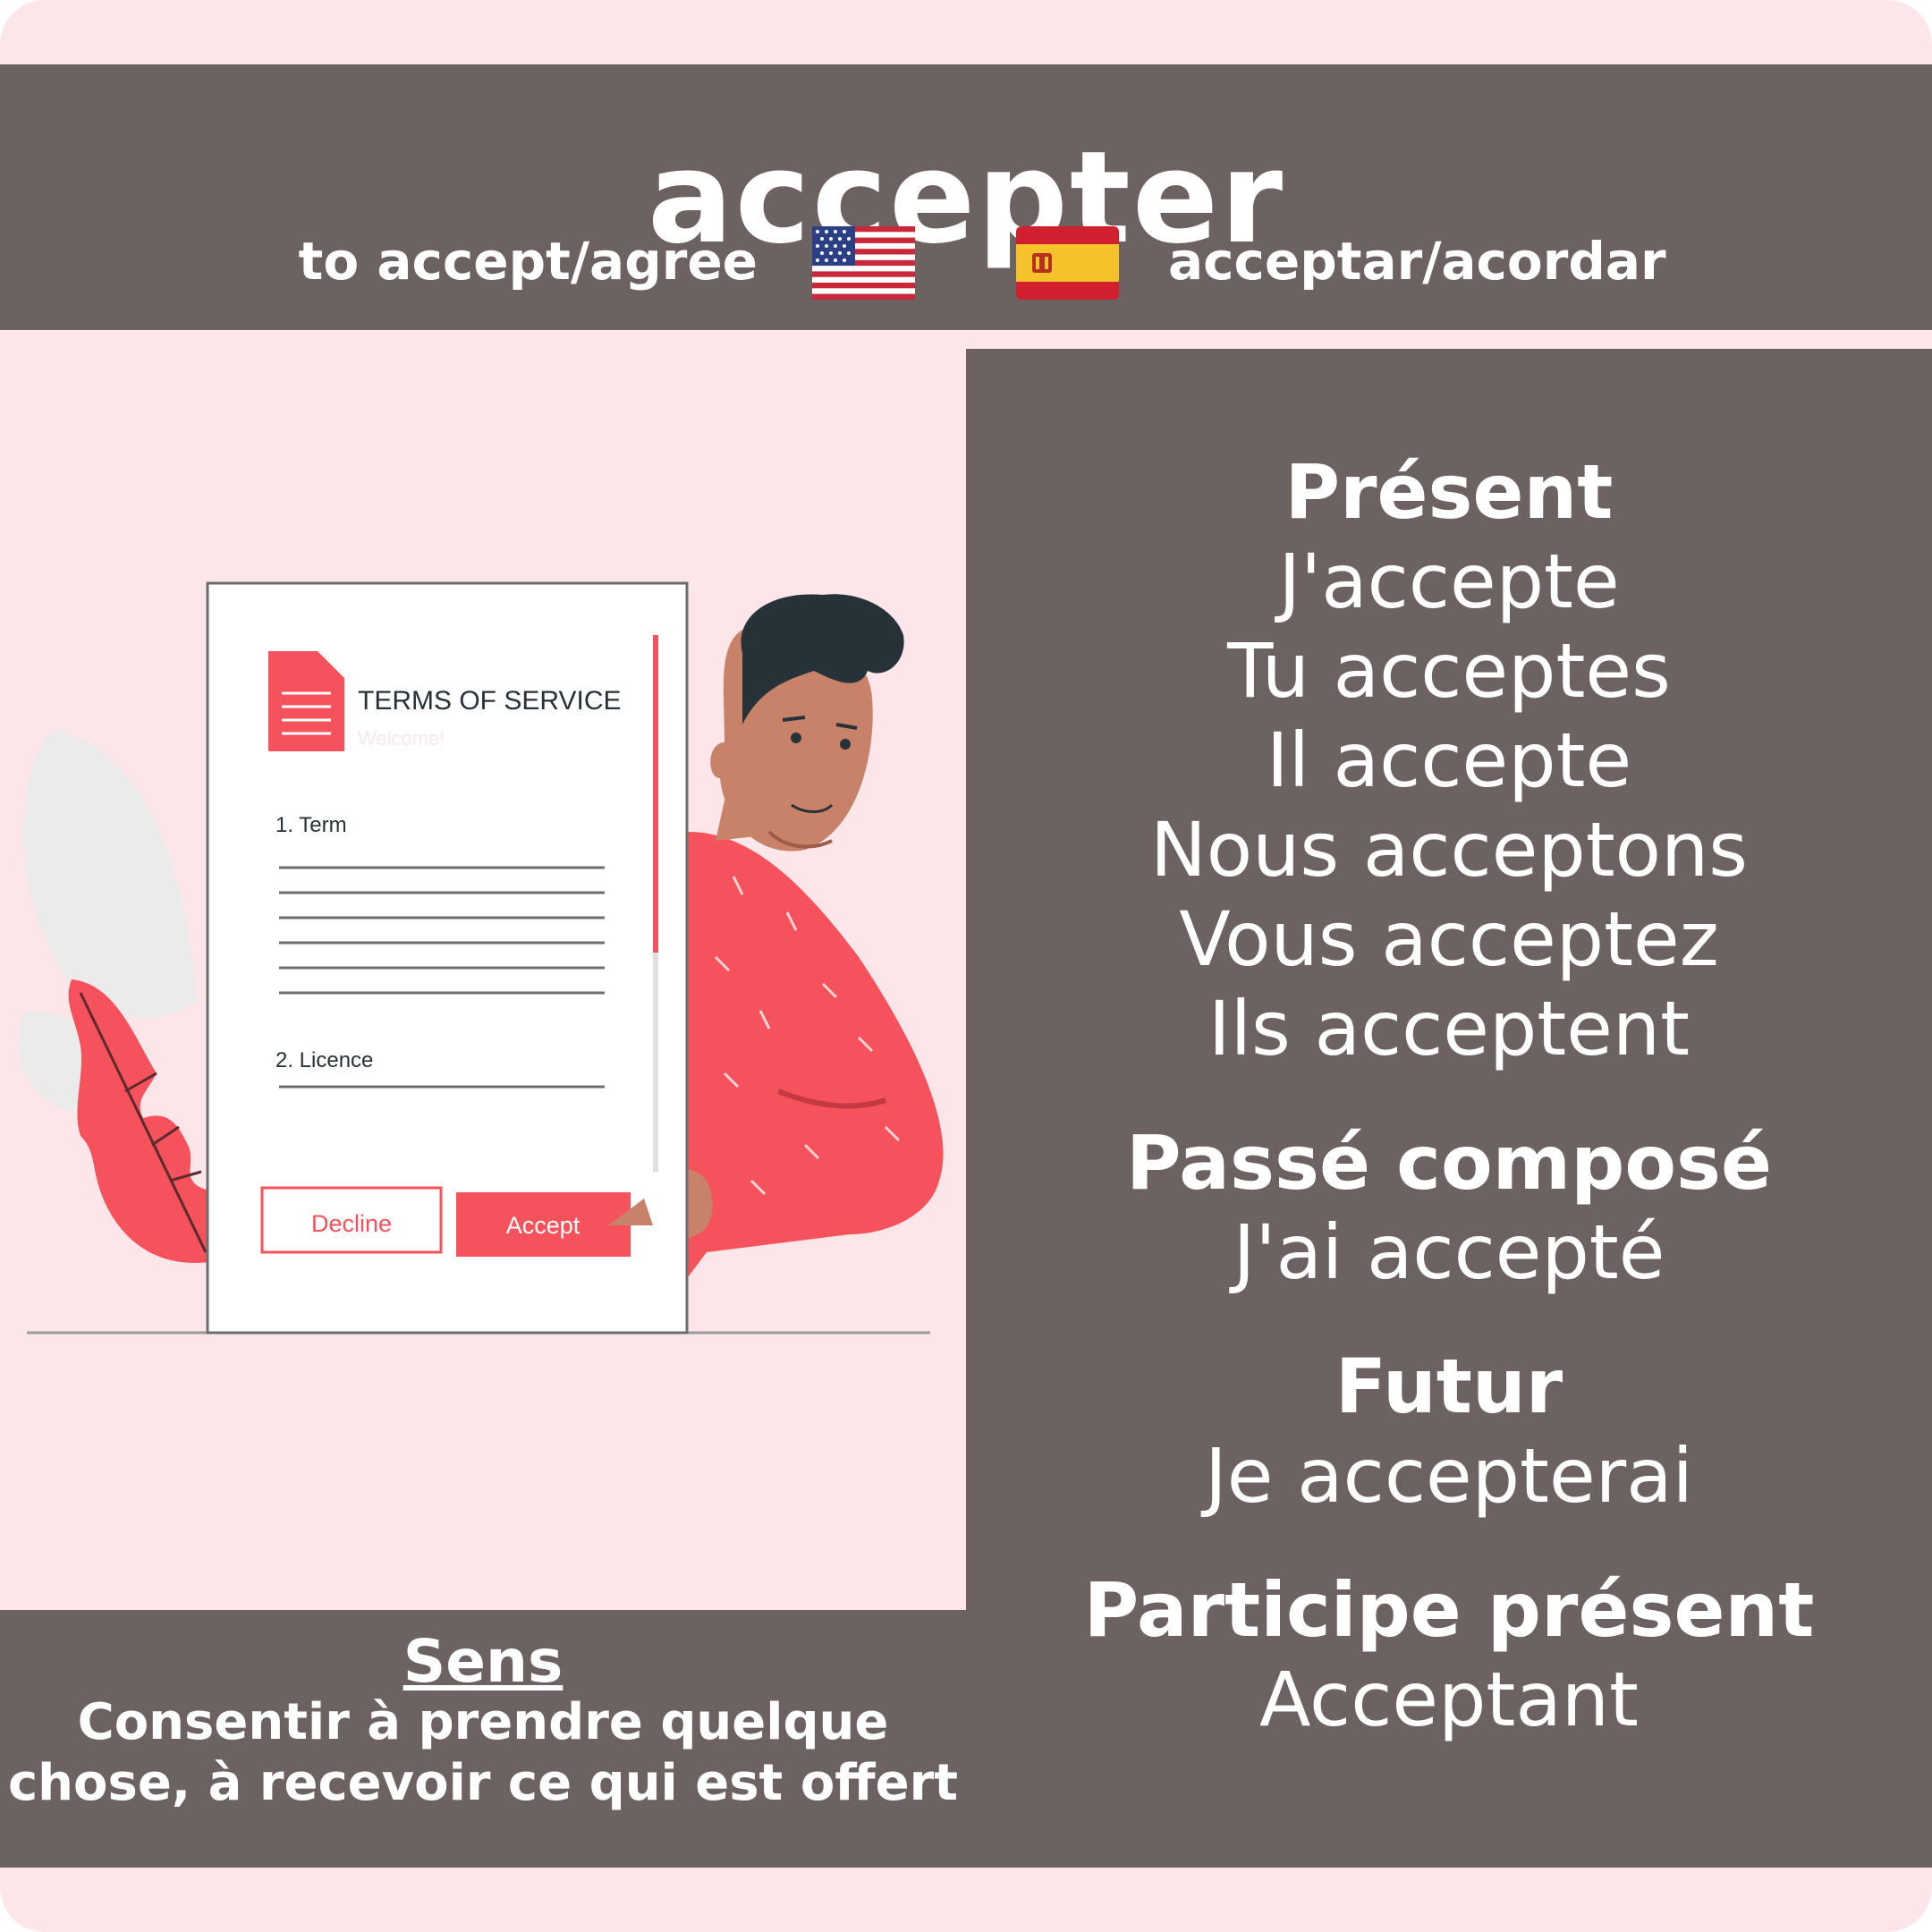  What do you see at coordinates (483, 1783) in the screenshot?
I see `sens-line: chose, à recevoir ce qui est offert` at bounding box center [483, 1783].